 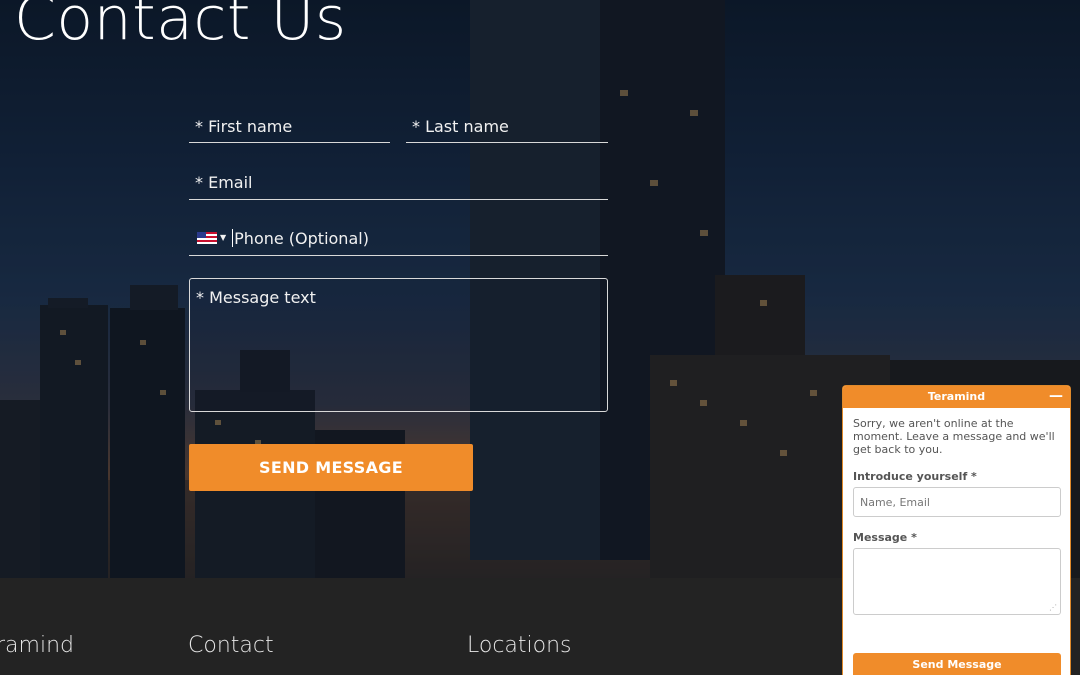 What do you see at coordinates (301, 238) in the screenshot?
I see `phone-placeholder: Phone (Optional)` at bounding box center [301, 238].